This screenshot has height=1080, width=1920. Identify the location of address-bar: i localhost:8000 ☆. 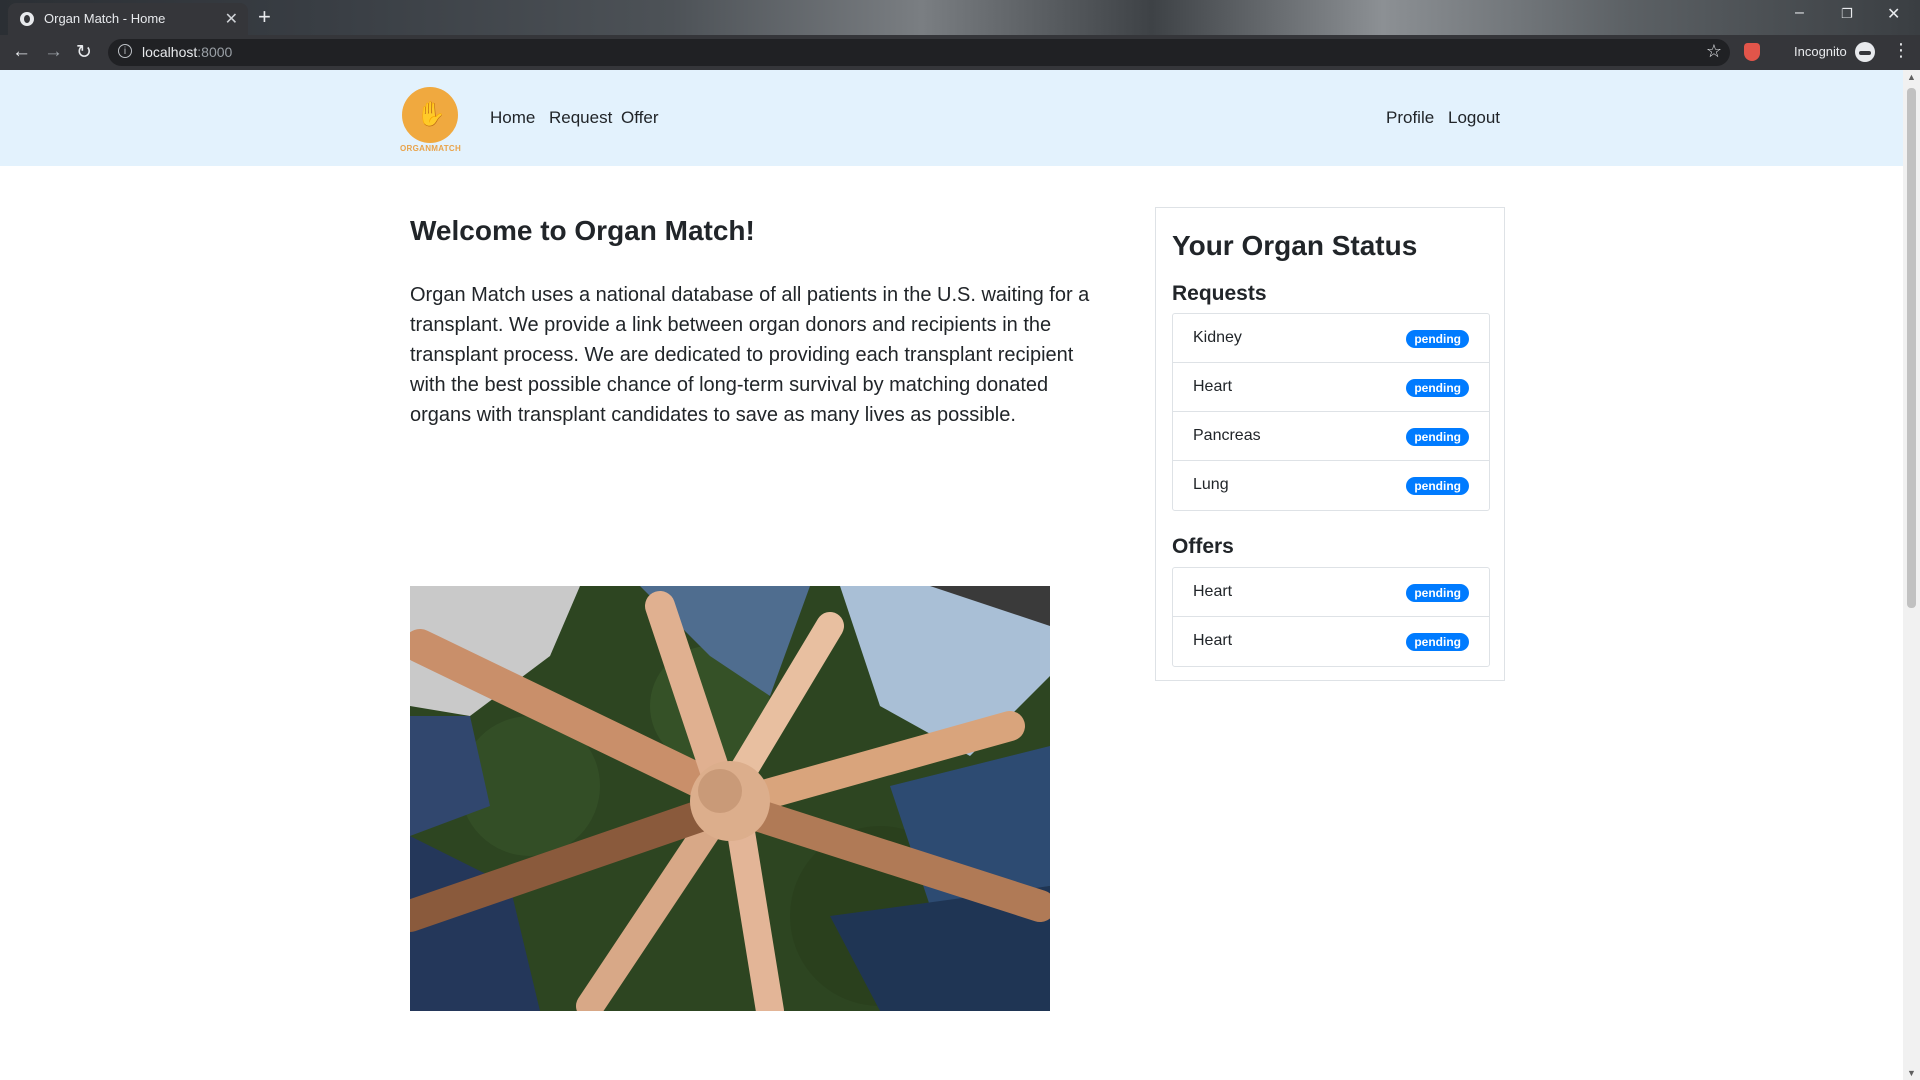
(919, 52).